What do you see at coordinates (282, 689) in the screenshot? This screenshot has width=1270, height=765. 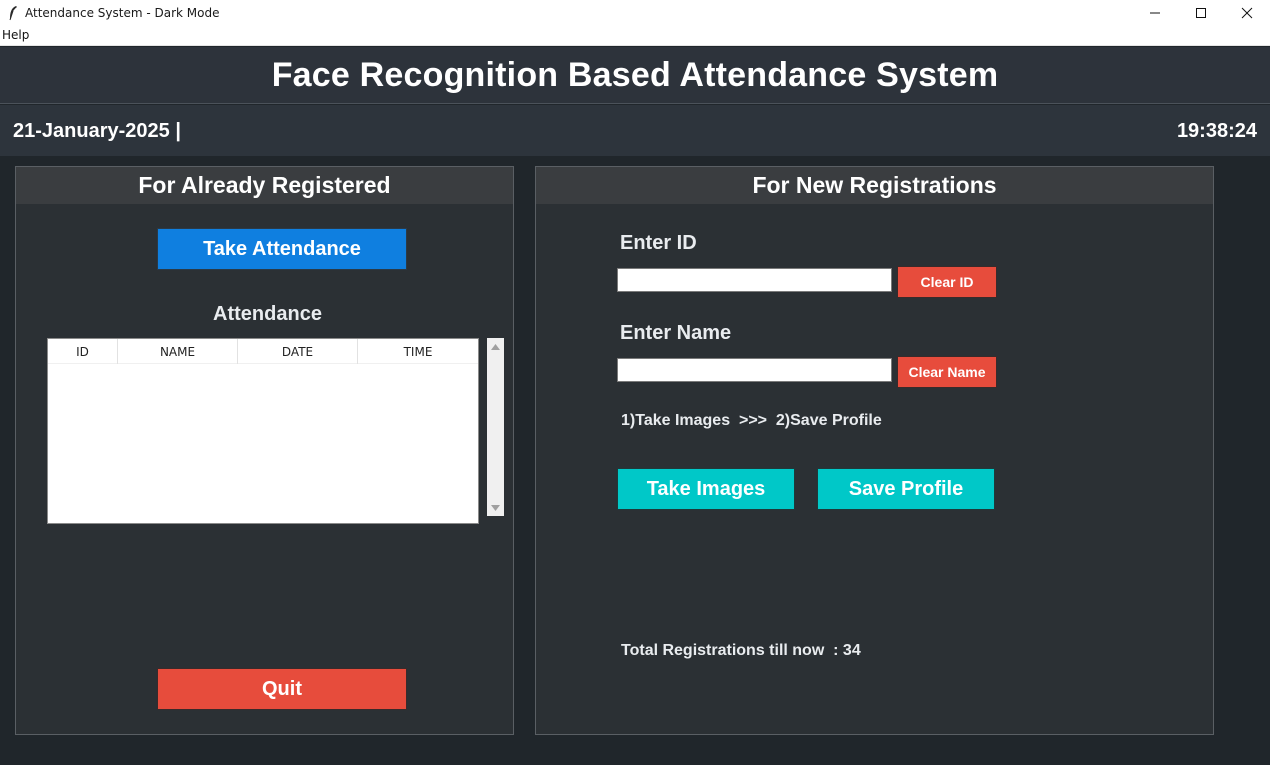 I see `quit-button: Quit` at bounding box center [282, 689].